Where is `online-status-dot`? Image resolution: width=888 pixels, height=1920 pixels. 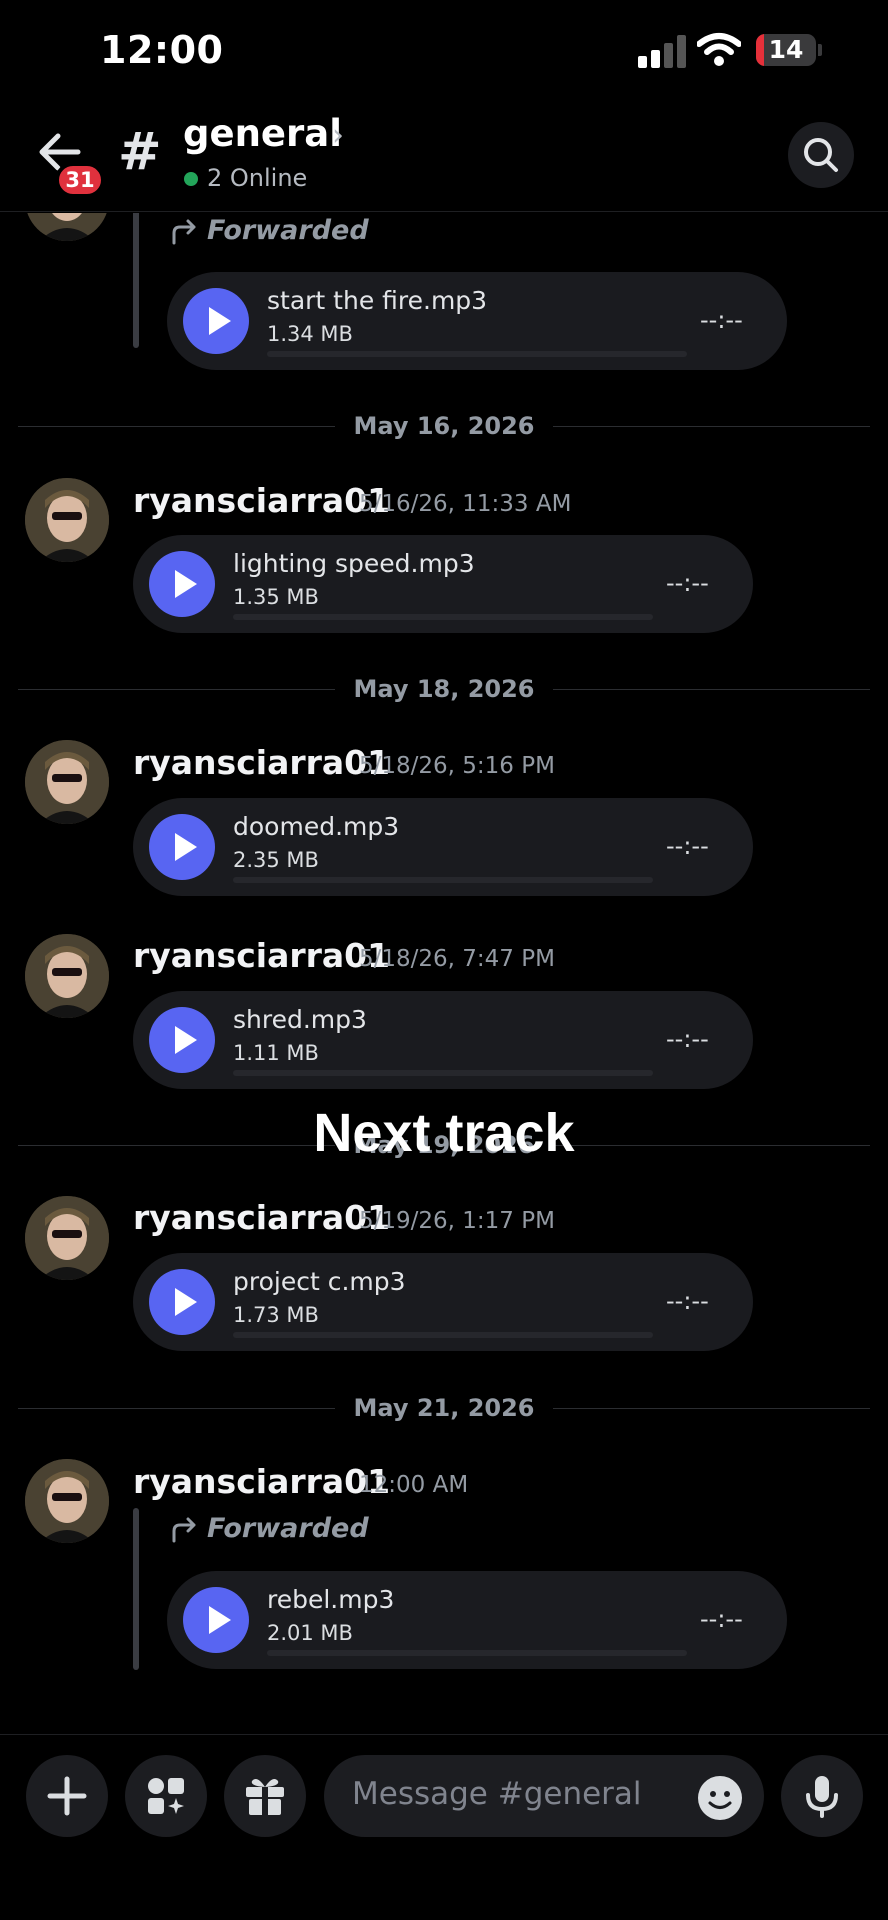
online-status-dot is located at coordinates (191, 179).